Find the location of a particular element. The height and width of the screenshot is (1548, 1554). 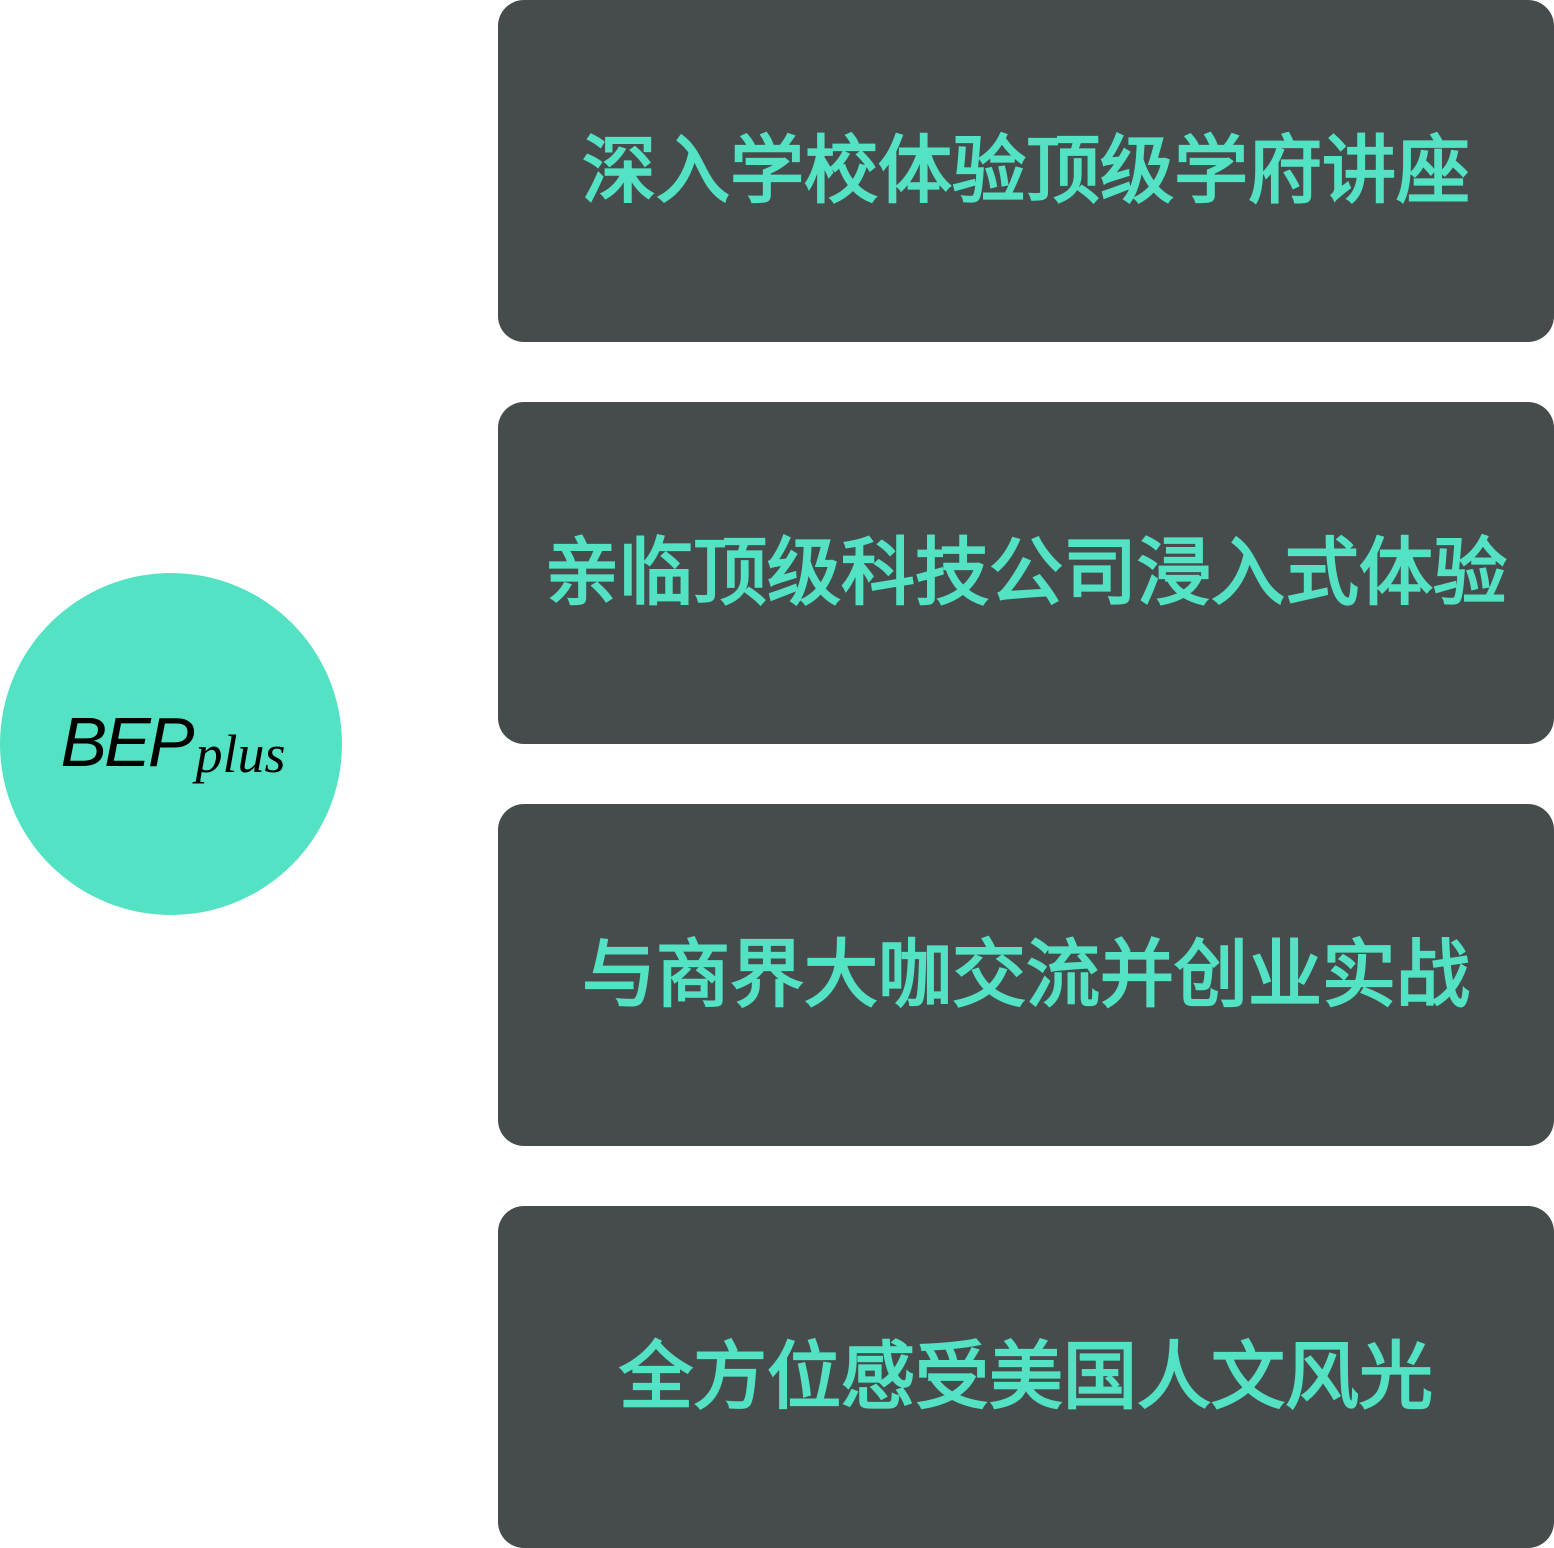

feature-label: 全方位感受美国人文风光 is located at coordinates (1026, 1377).